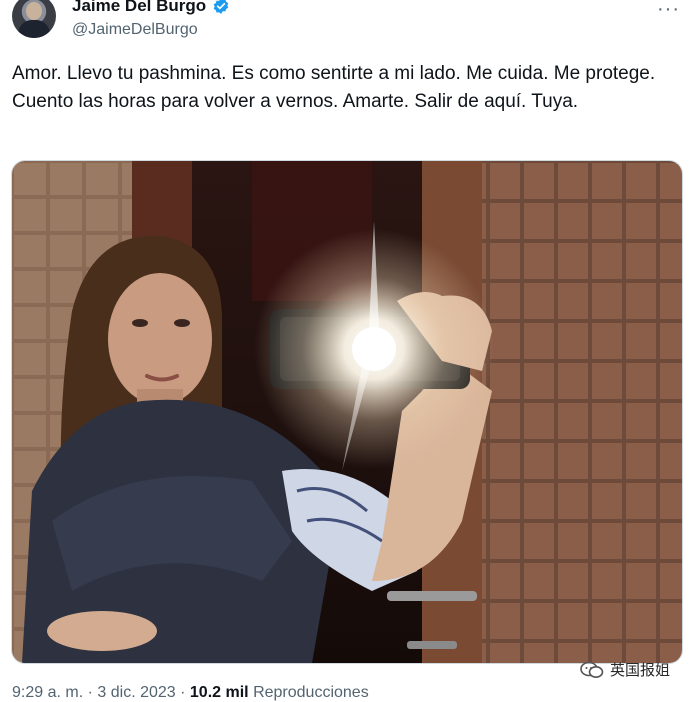 Image resolution: width=696 pixels, height=702 pixels. I want to click on verified-badge-icon, so click(221, 7).